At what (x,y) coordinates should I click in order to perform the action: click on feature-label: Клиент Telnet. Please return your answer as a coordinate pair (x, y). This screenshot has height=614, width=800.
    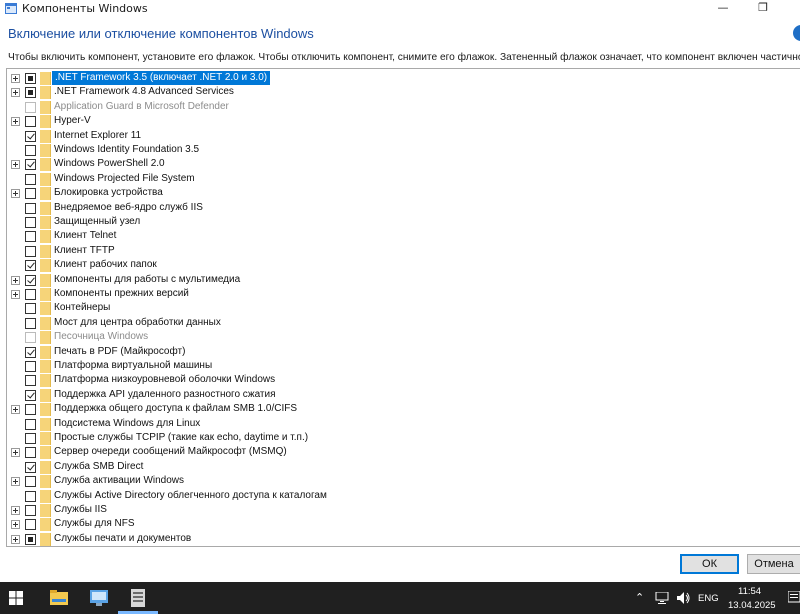
    Looking at the image, I should click on (85, 236).